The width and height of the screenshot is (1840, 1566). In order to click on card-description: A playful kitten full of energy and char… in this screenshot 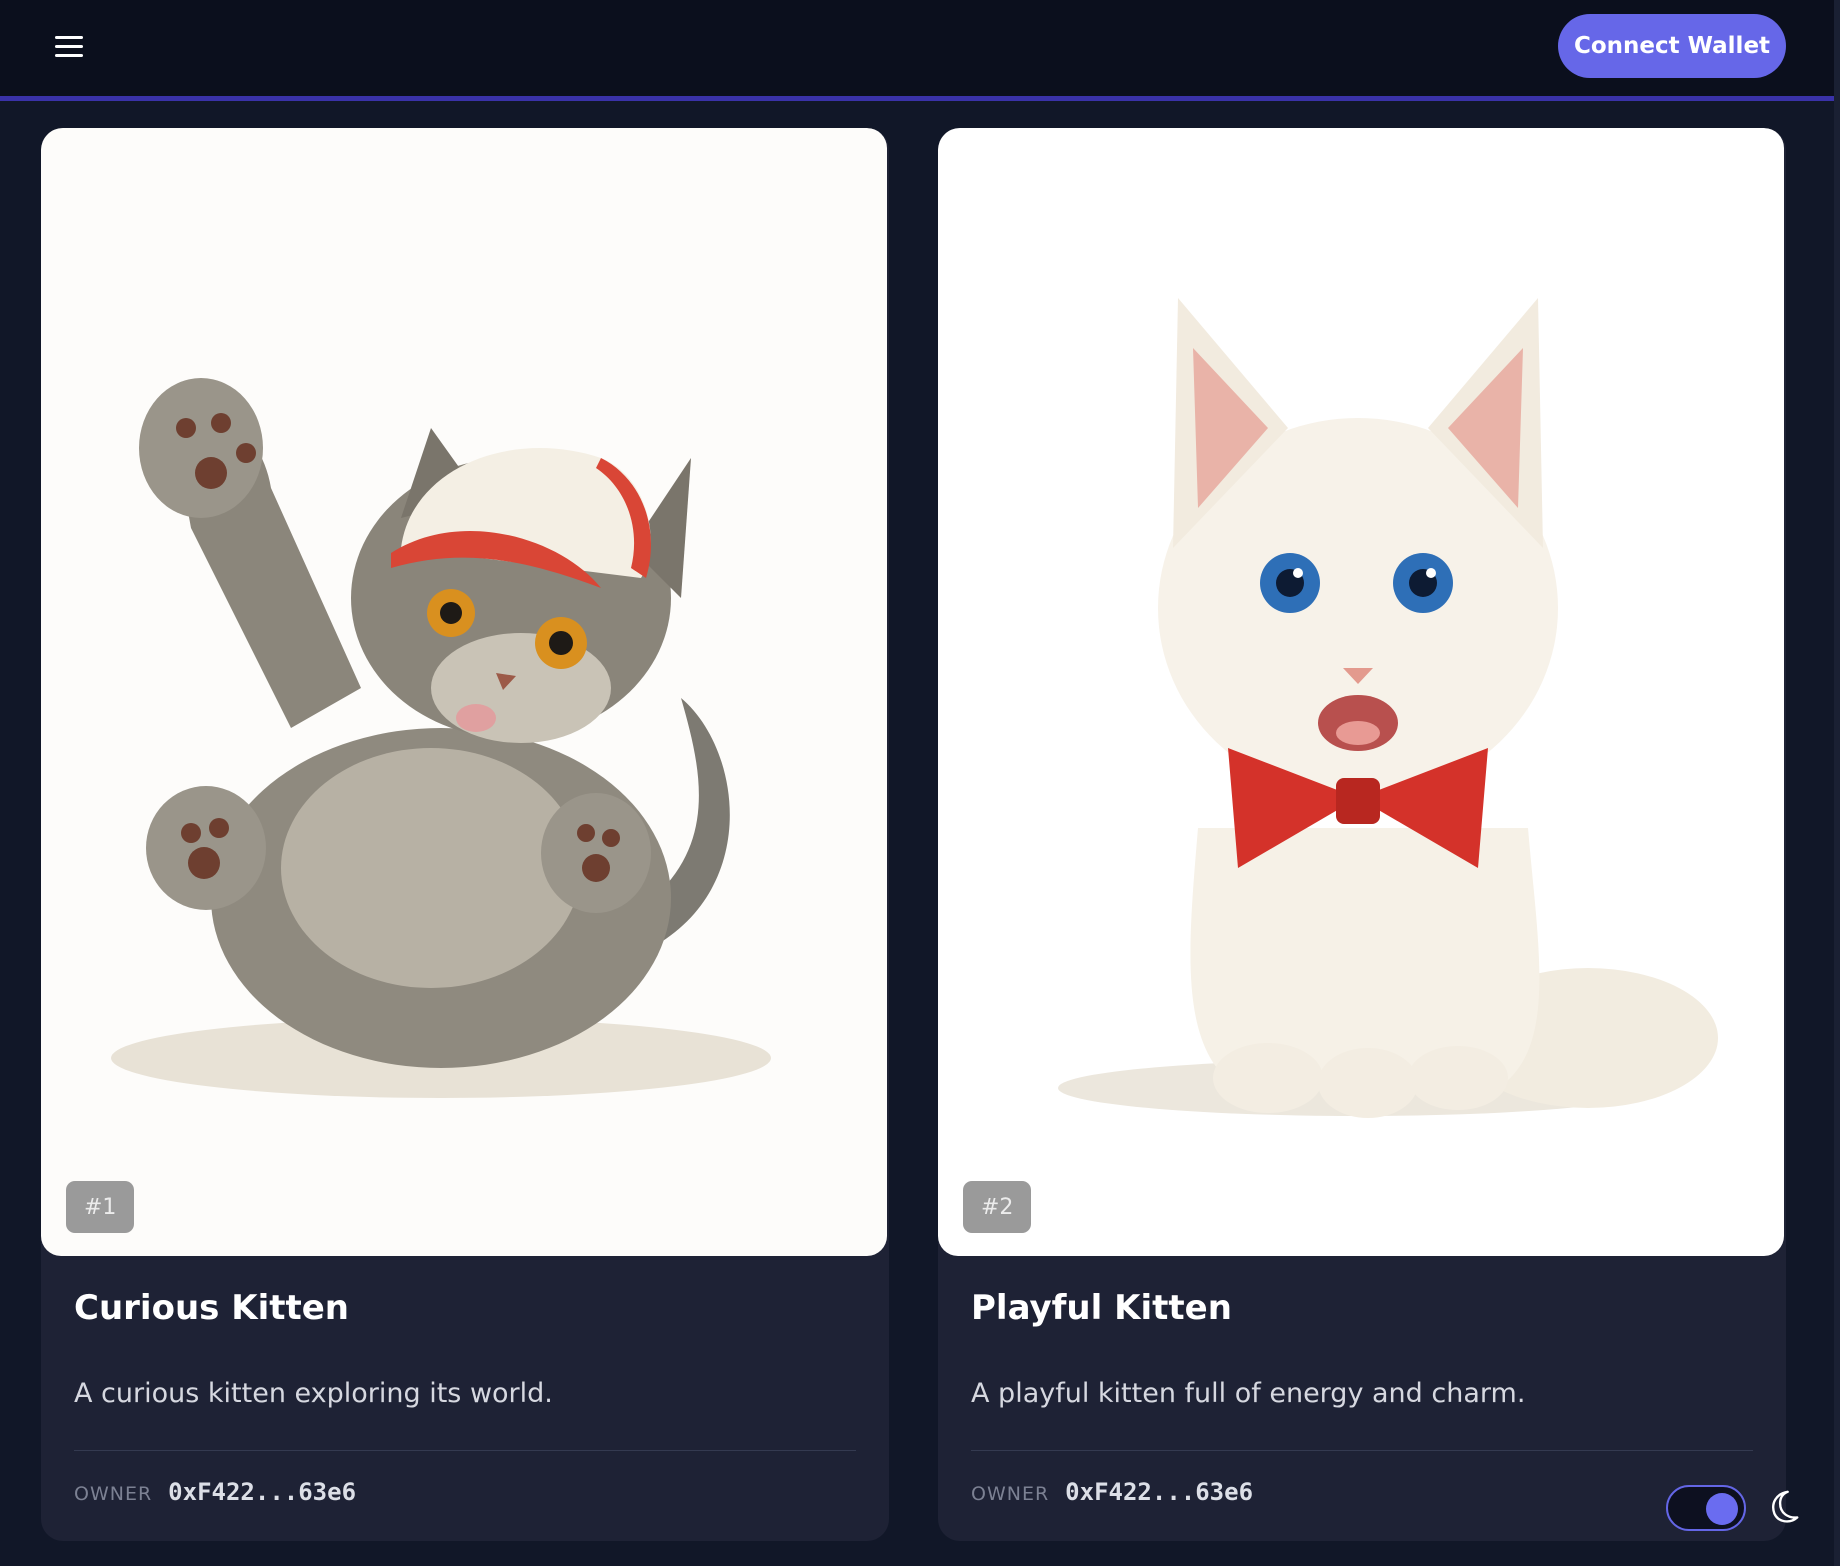, I will do `click(1248, 1393)`.